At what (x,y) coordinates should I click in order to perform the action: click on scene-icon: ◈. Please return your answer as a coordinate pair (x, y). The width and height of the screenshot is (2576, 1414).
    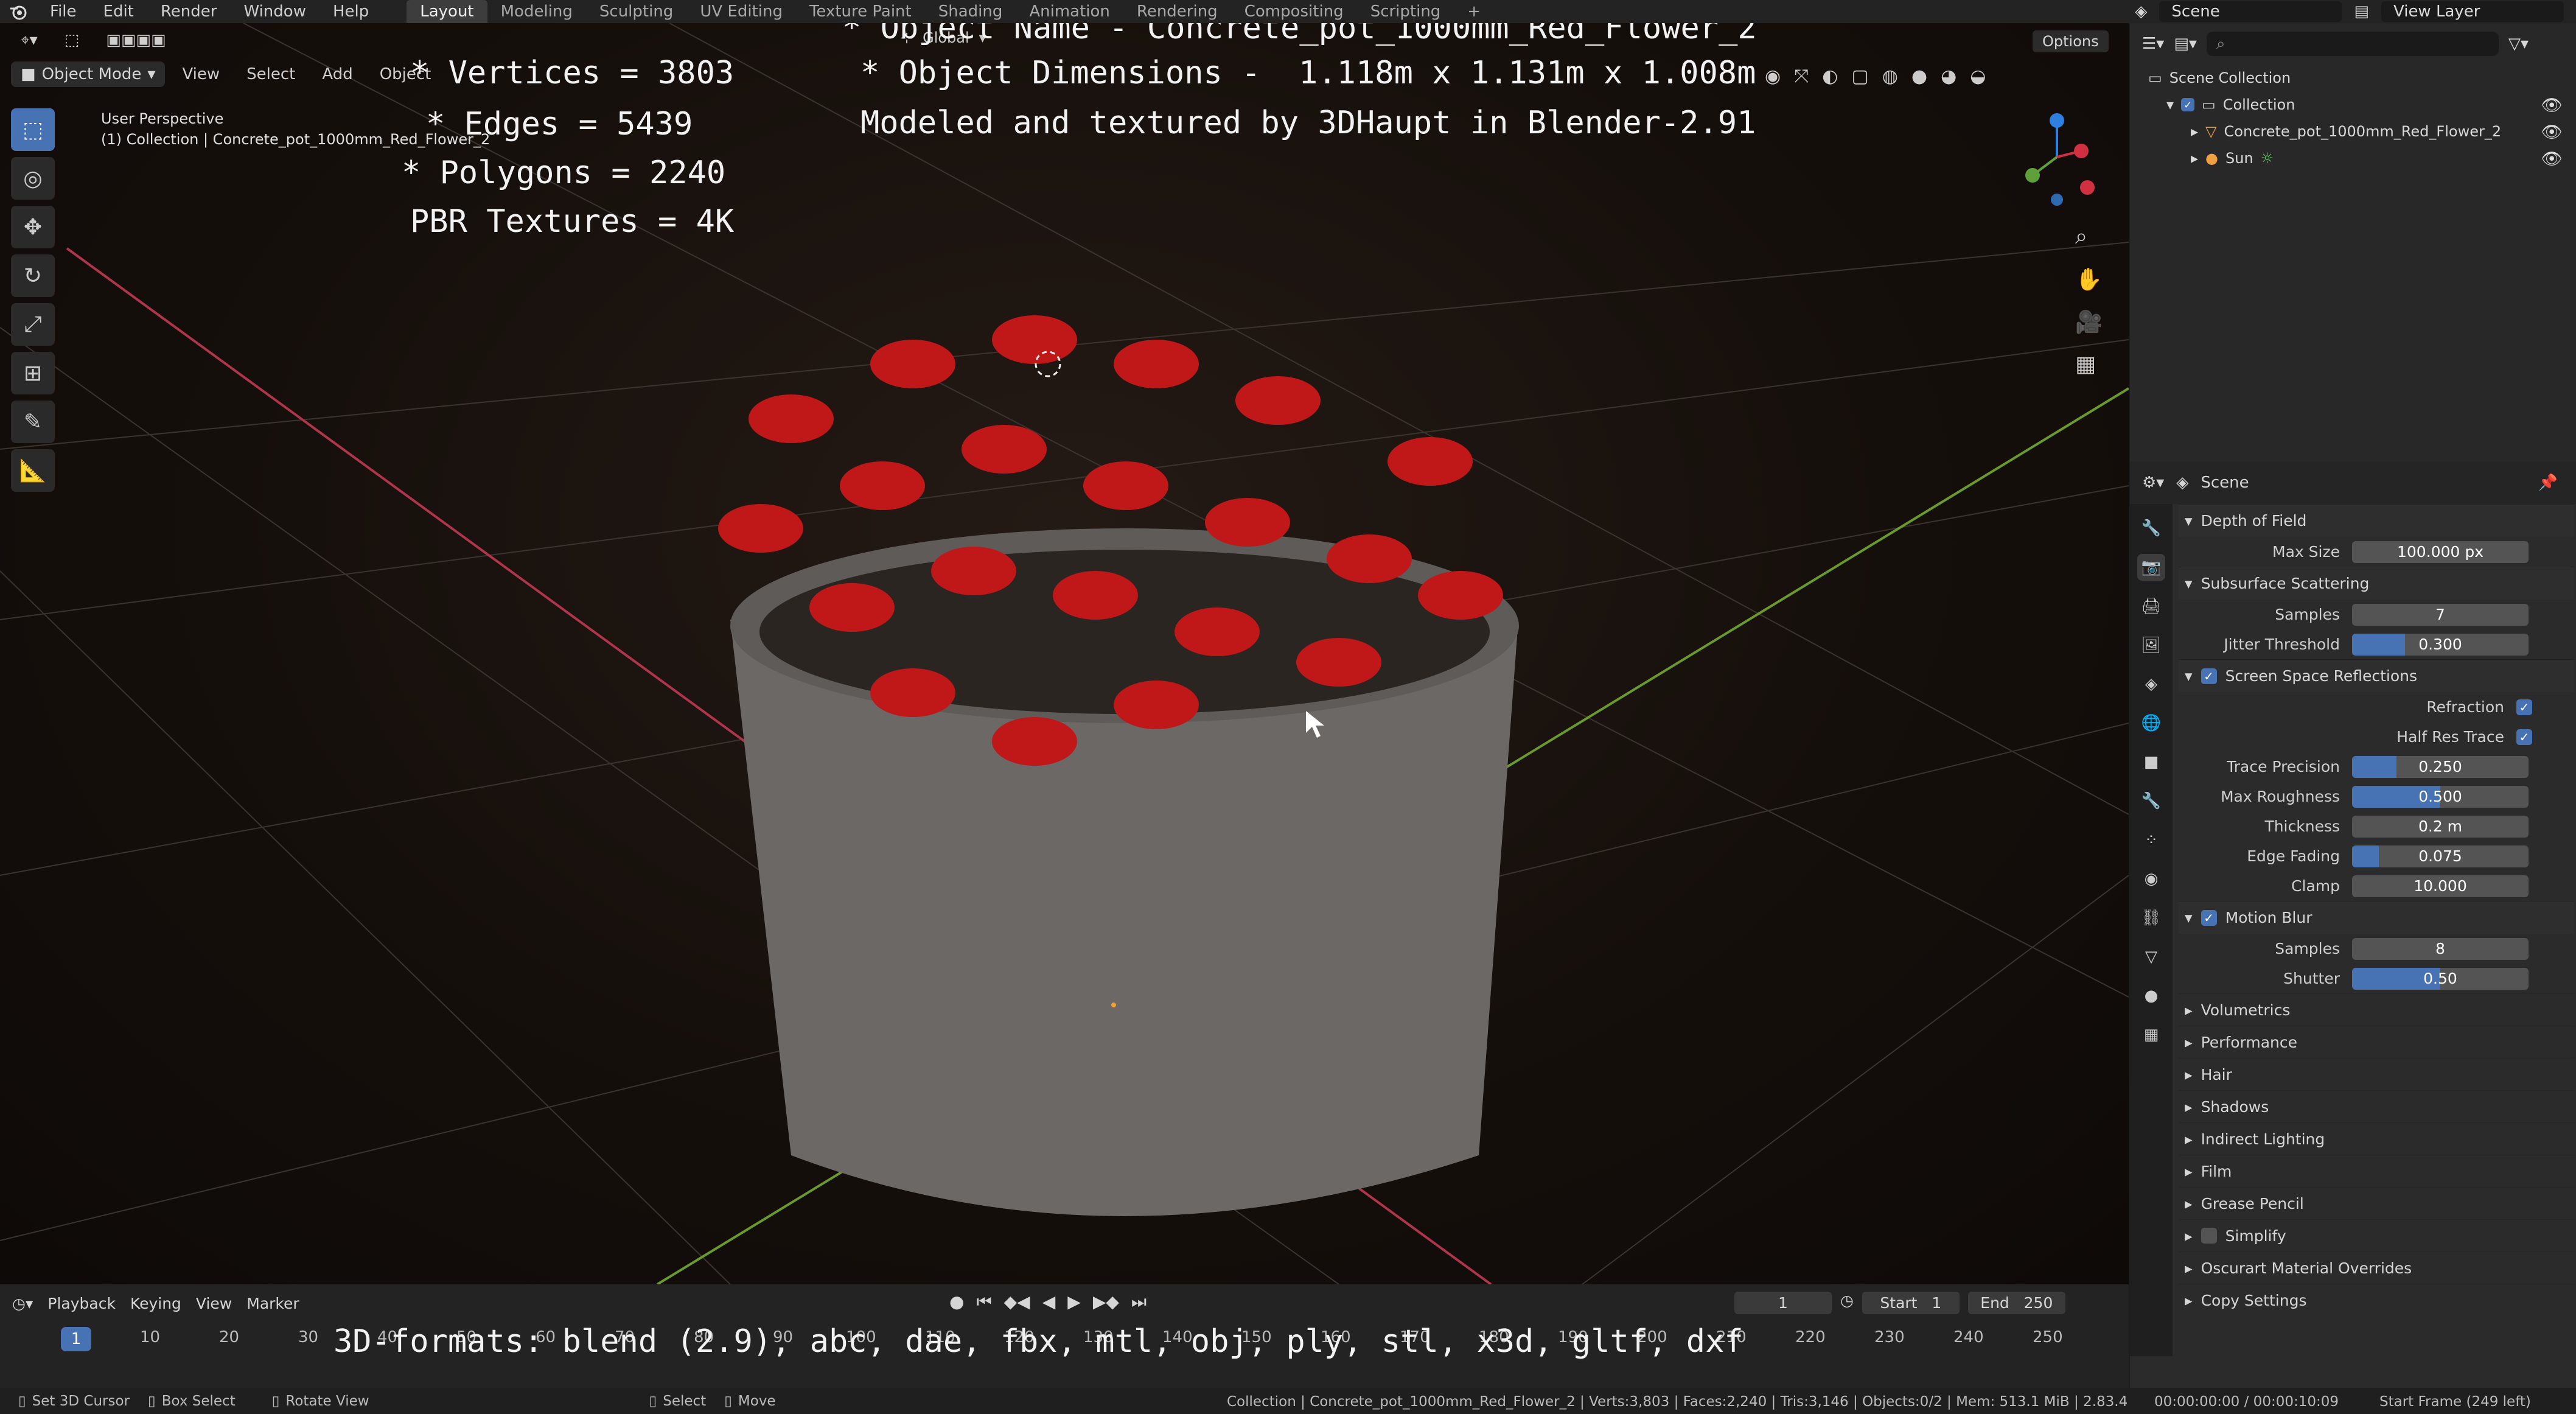
    Looking at the image, I should click on (2141, 11).